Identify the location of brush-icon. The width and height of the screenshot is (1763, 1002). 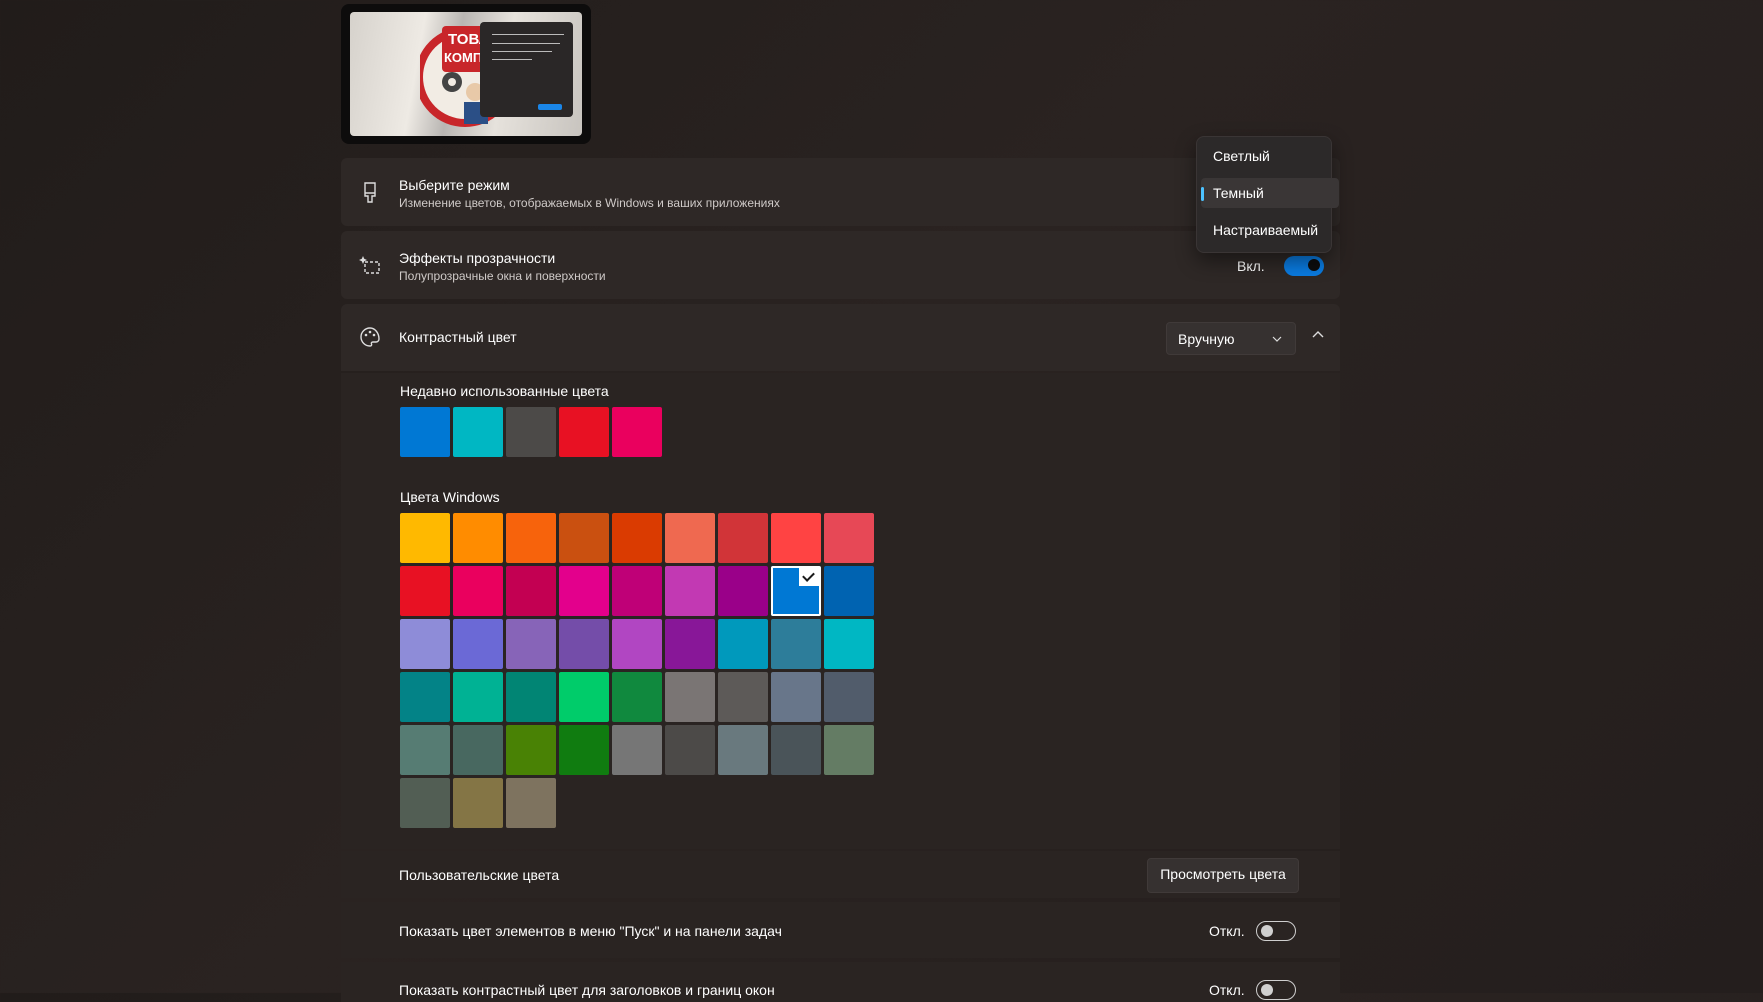
(370, 193).